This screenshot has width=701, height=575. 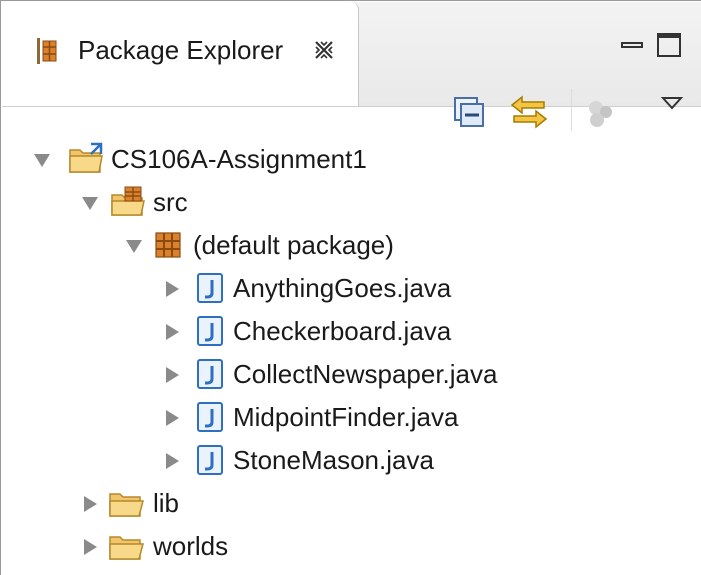 I want to click on tree-item-java-file: Checkerboard.java, so click(x=351, y=334).